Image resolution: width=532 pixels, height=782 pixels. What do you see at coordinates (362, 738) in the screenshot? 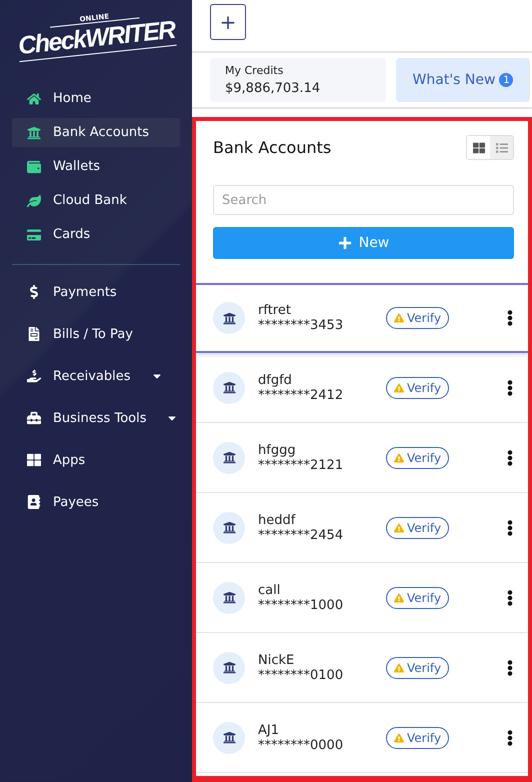
I see `account-row: AJ1 ********0000 Verify` at bounding box center [362, 738].